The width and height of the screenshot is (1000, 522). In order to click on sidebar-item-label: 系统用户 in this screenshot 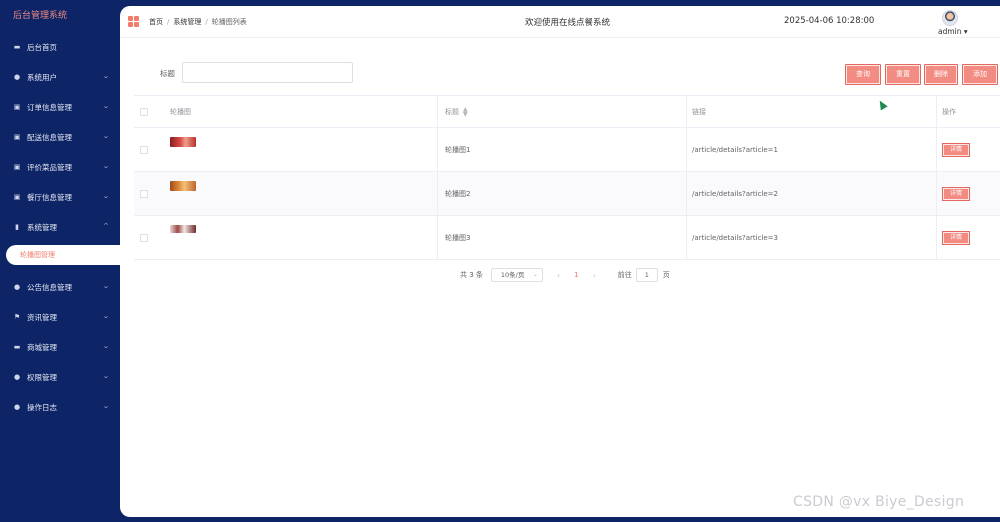, I will do `click(42, 77)`.